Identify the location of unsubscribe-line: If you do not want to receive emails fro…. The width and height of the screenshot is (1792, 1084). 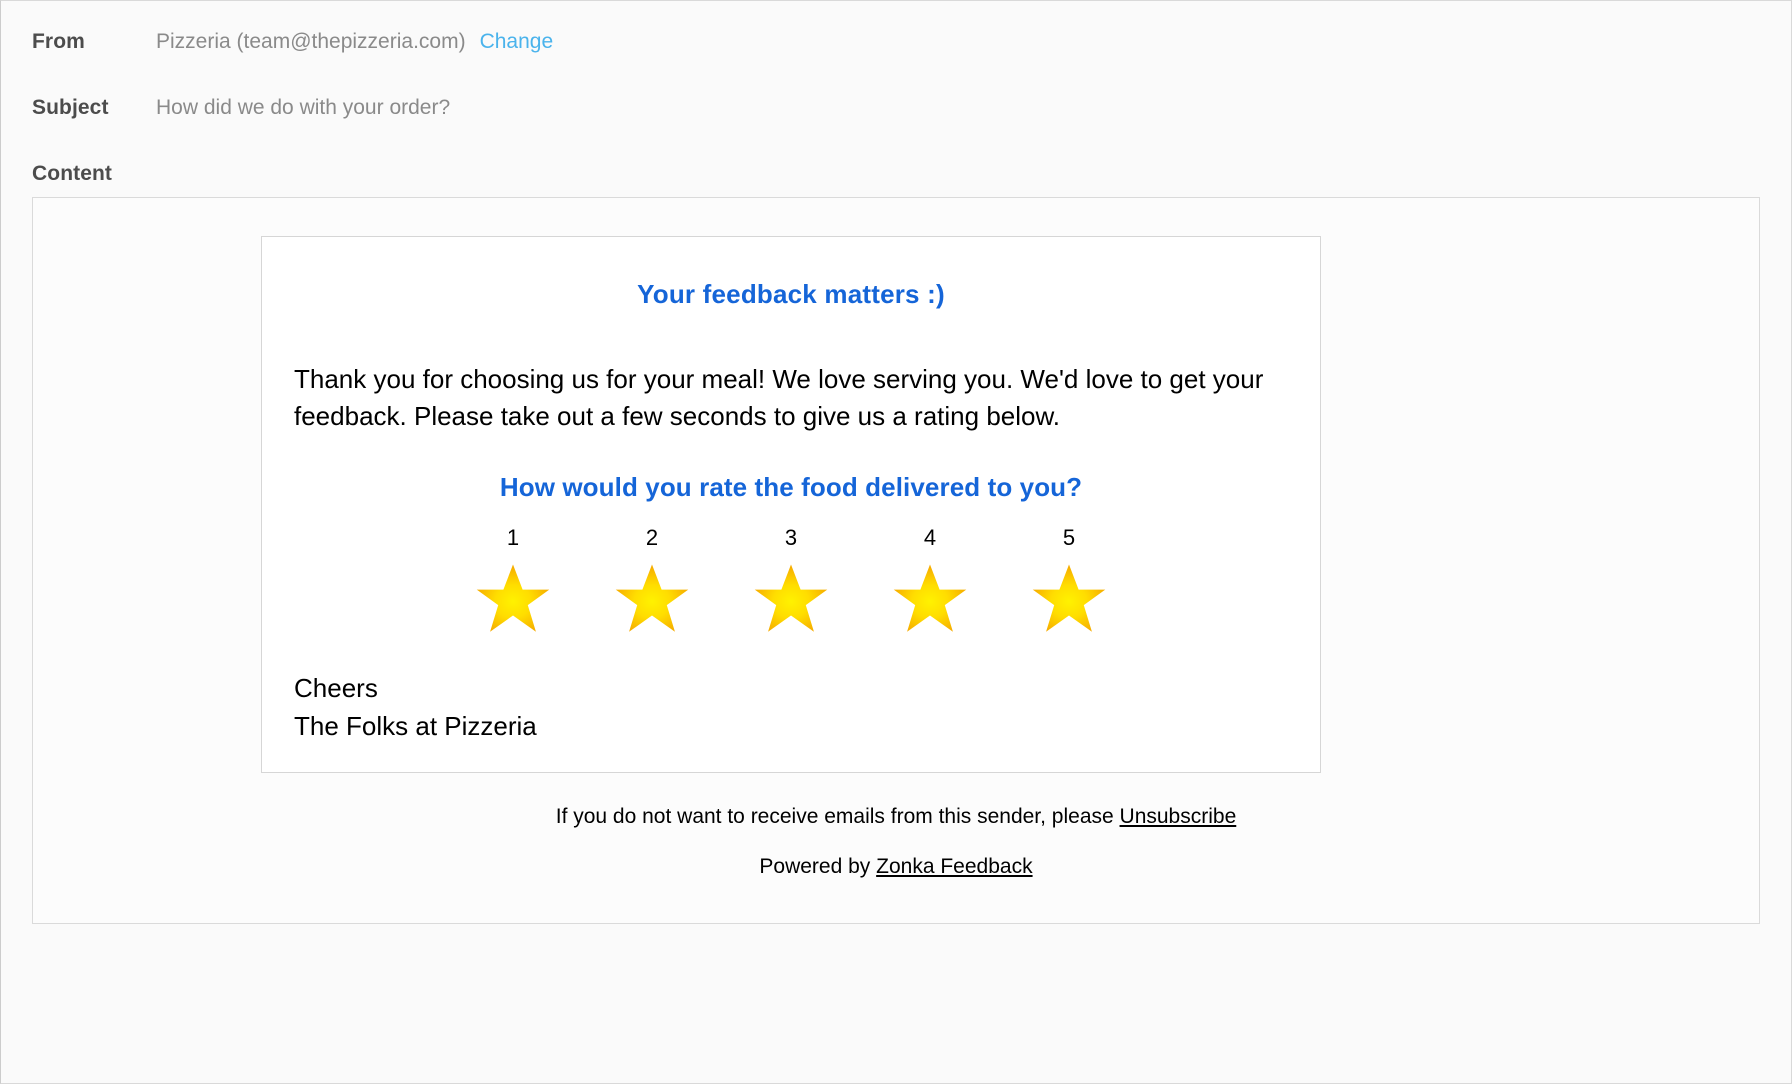
(896, 817).